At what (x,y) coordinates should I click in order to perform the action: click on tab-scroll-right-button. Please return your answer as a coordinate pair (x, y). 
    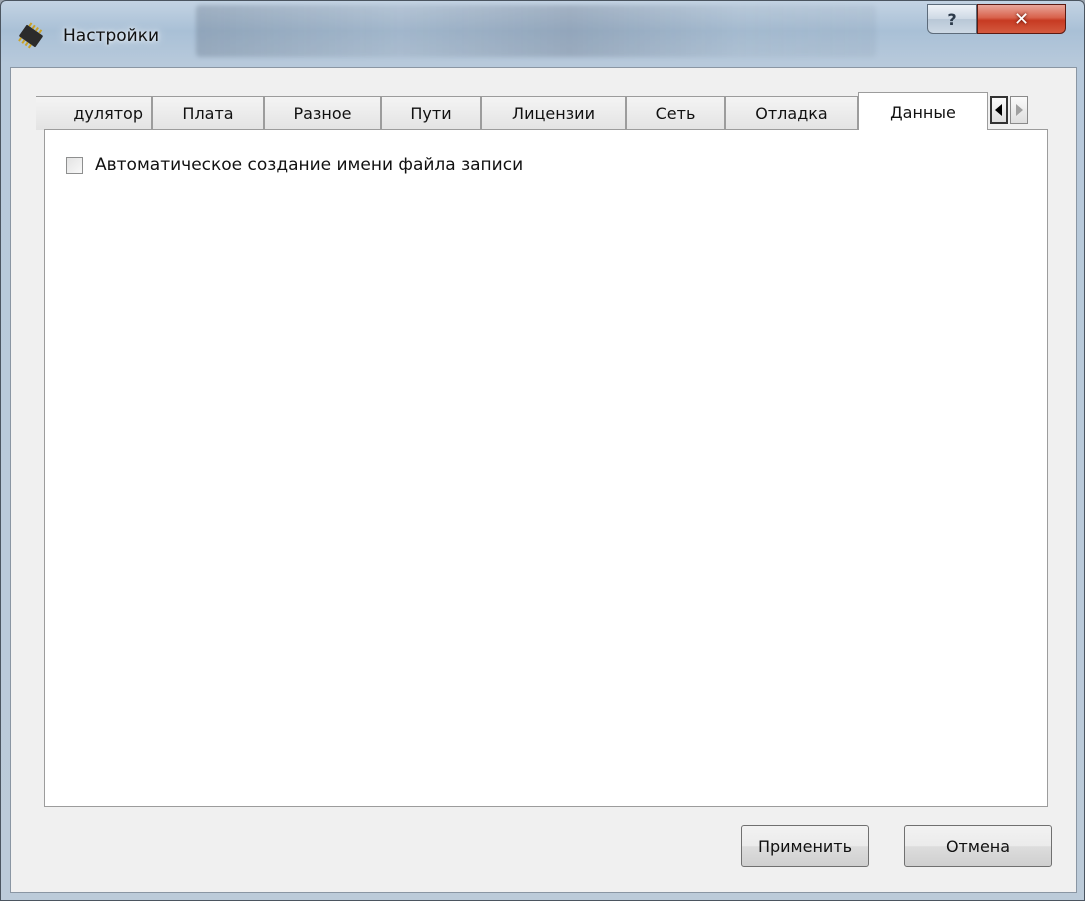
    Looking at the image, I should click on (1019, 110).